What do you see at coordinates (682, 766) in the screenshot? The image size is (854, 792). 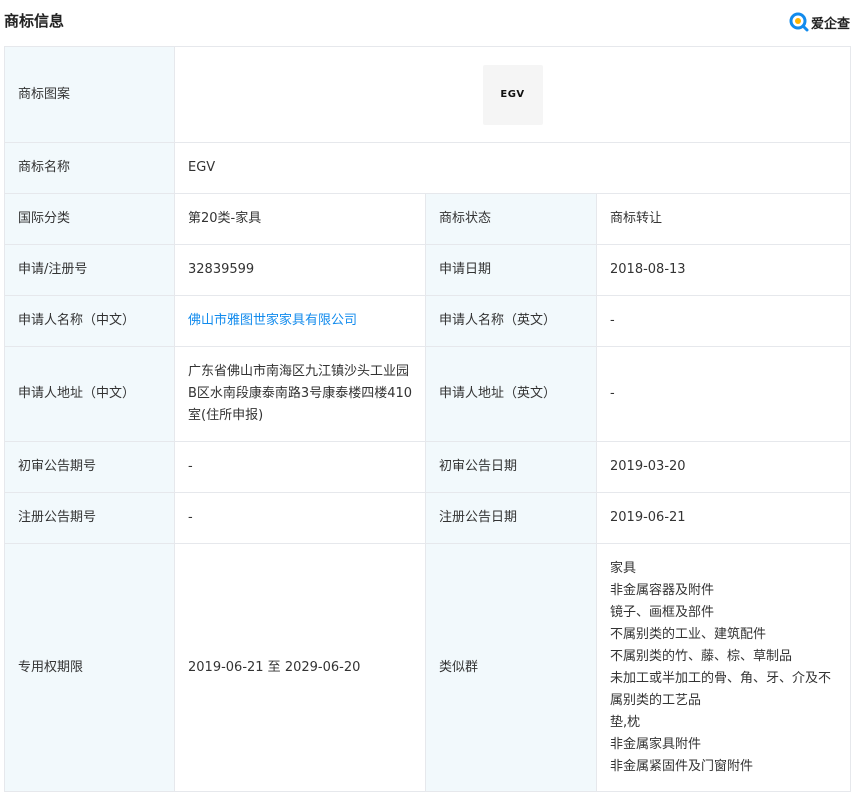 I see `list-item: 非金属紧固件及门窗附件` at bounding box center [682, 766].